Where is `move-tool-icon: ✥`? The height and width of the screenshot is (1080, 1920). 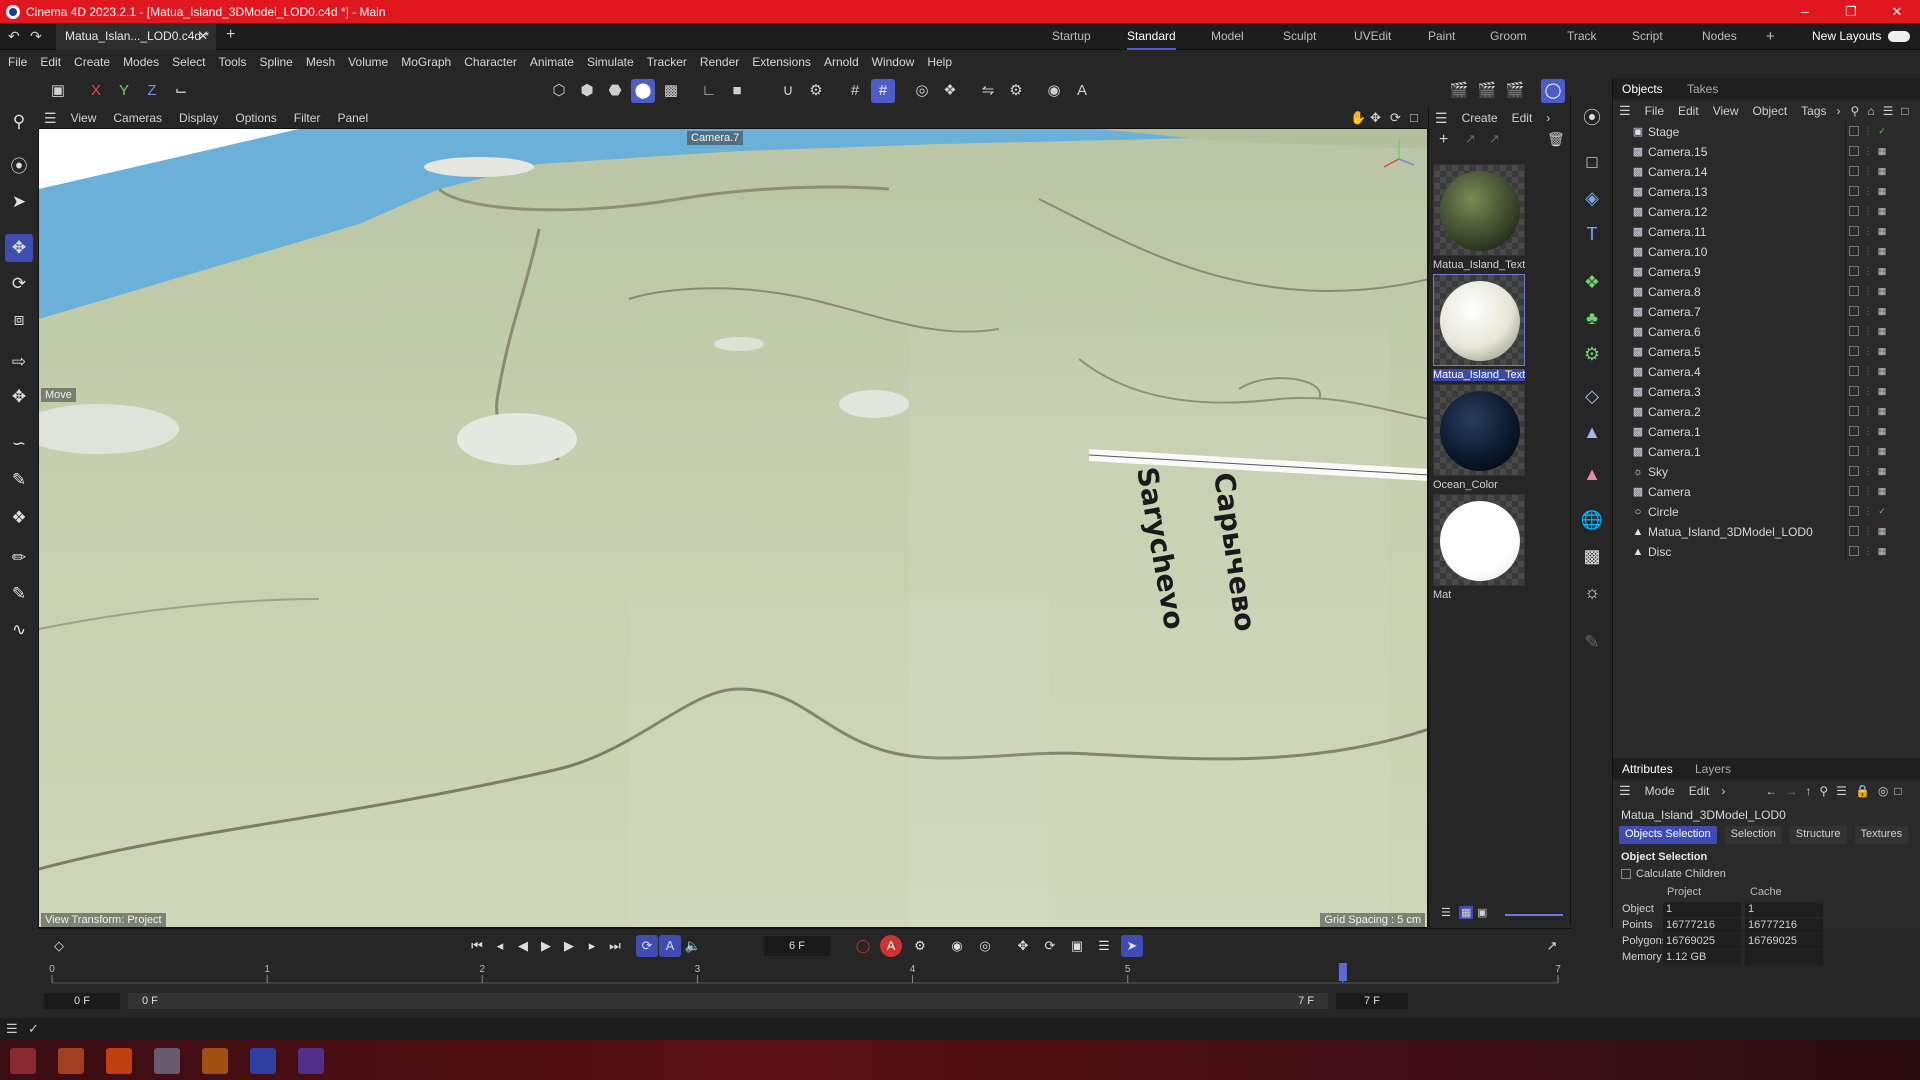 move-tool-icon: ✥ is located at coordinates (19, 248).